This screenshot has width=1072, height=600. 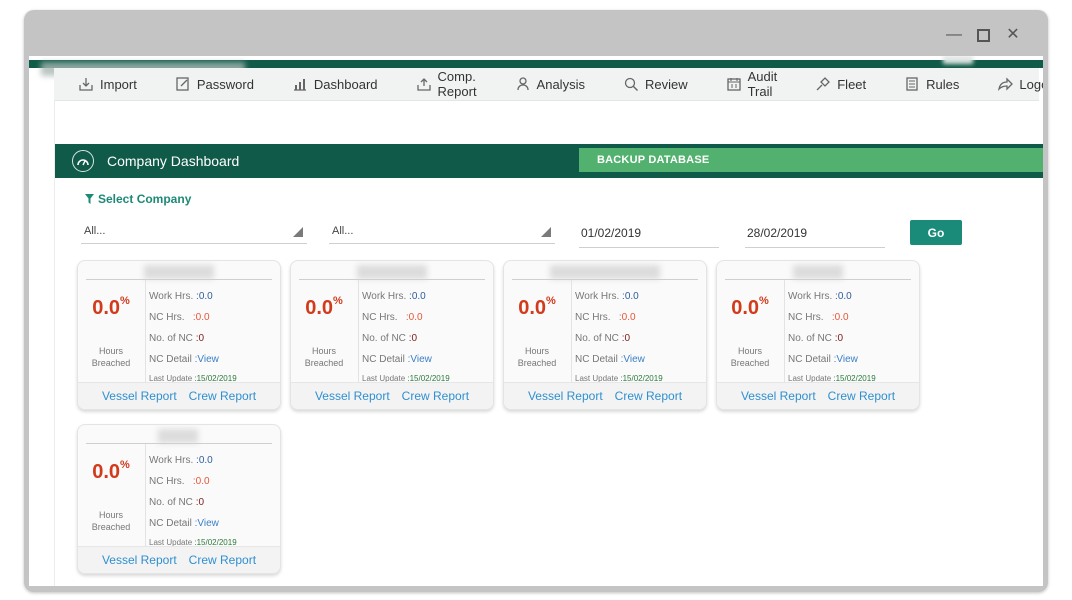 What do you see at coordinates (936, 232) in the screenshot?
I see `go-button: Go` at bounding box center [936, 232].